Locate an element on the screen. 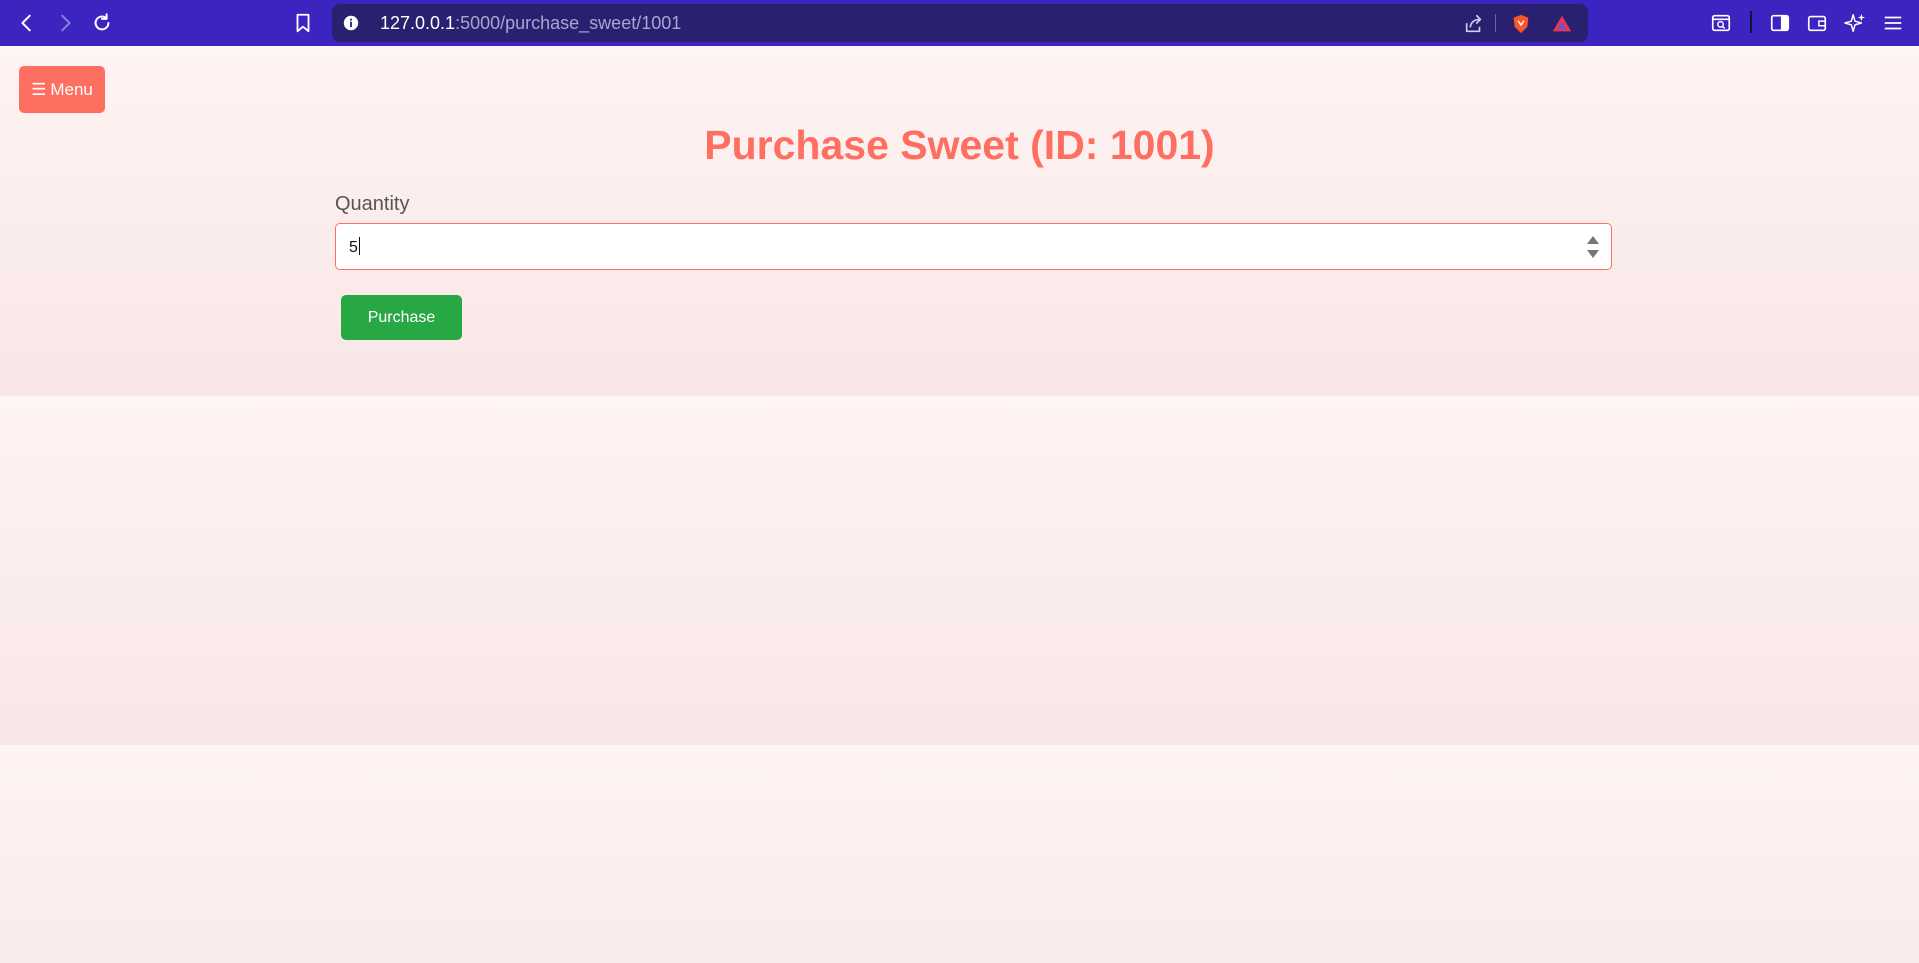 This screenshot has width=1919, height=963. purchase-button: Purchase is located at coordinates (401, 317).